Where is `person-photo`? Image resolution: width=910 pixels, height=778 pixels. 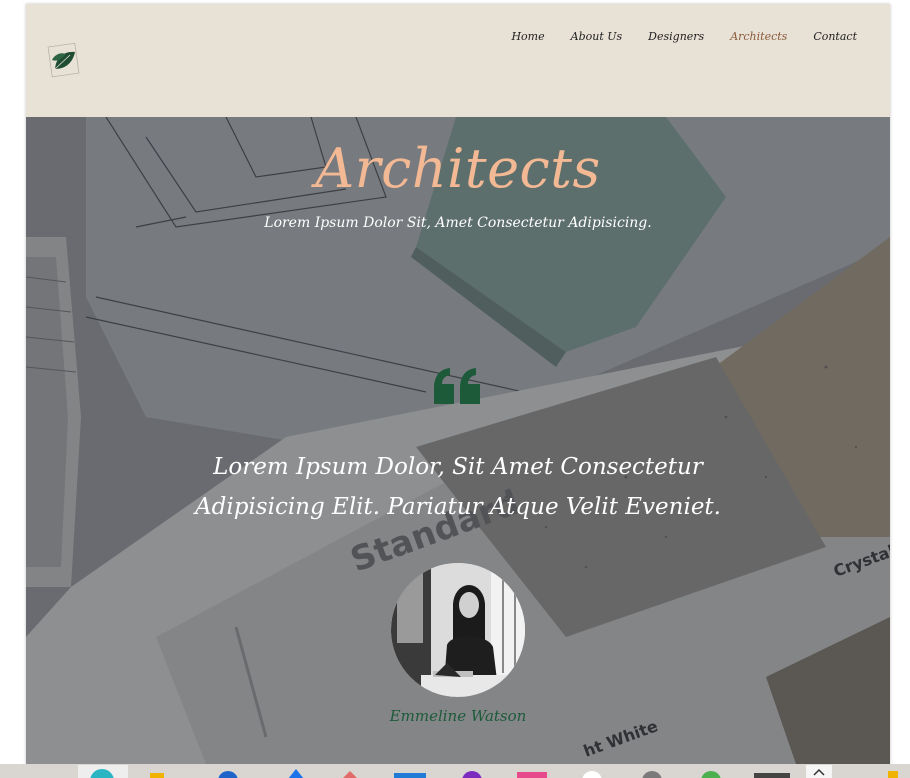
person-photo is located at coordinates (458, 630).